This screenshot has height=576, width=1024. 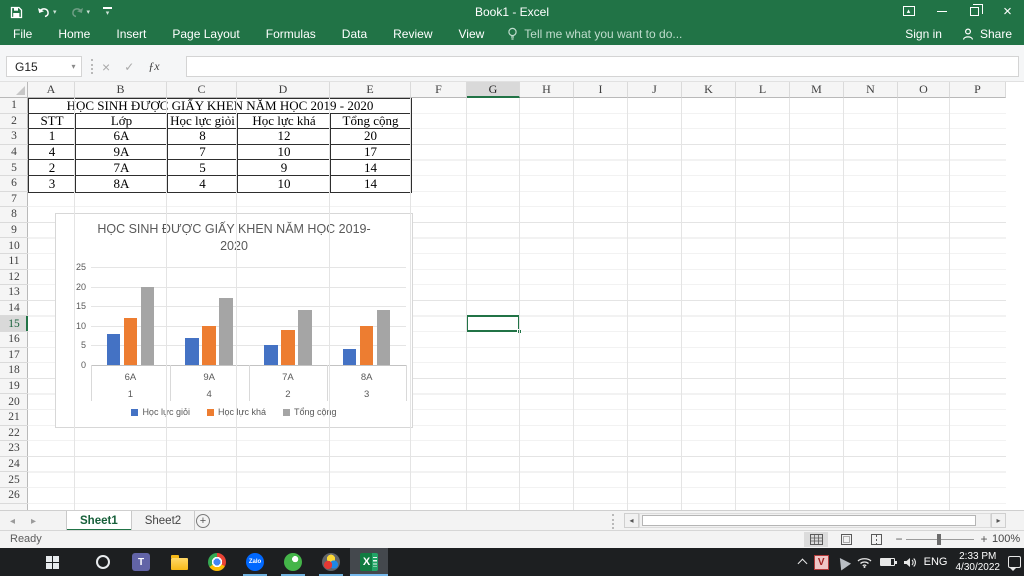 What do you see at coordinates (439, 90) in the screenshot?
I see `column-header-F: F` at bounding box center [439, 90].